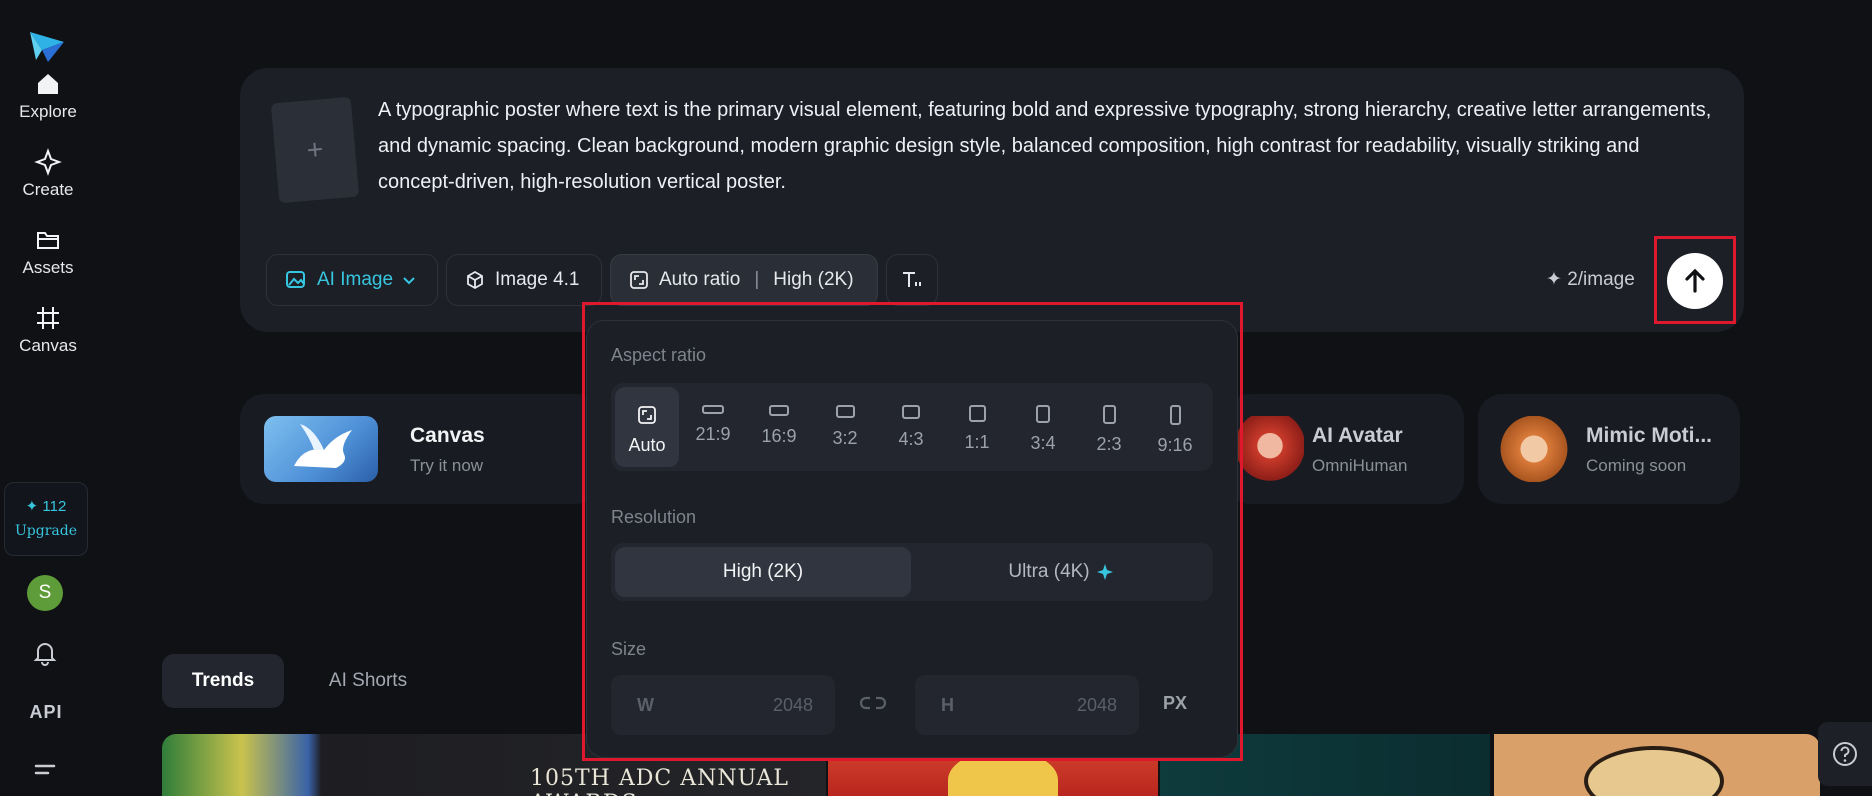 Image resolution: width=1872 pixels, height=796 pixels. Describe the element at coordinates (355, 279) in the screenshot. I see `mode-label: AI Image` at that location.